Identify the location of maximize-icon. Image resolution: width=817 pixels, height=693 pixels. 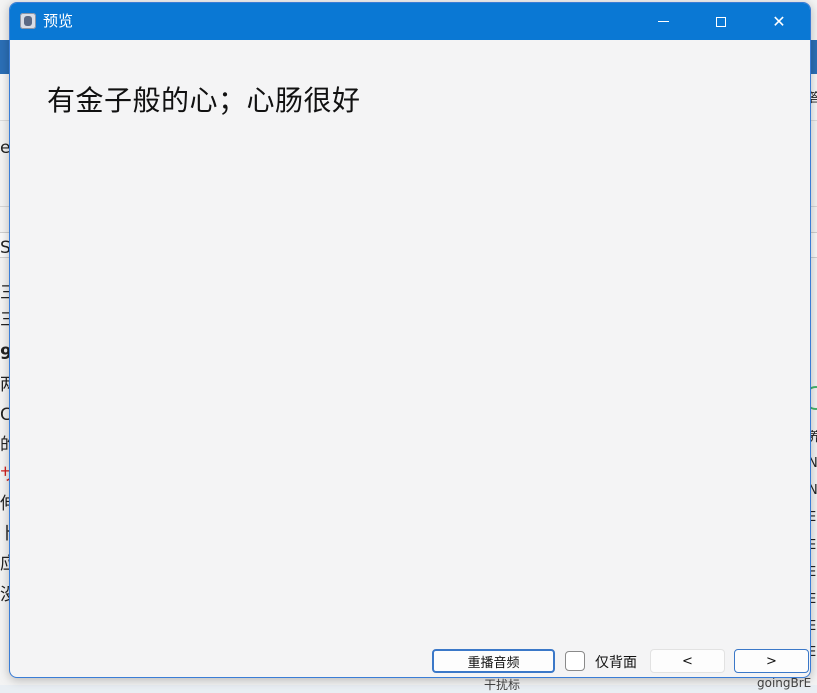
(721, 21).